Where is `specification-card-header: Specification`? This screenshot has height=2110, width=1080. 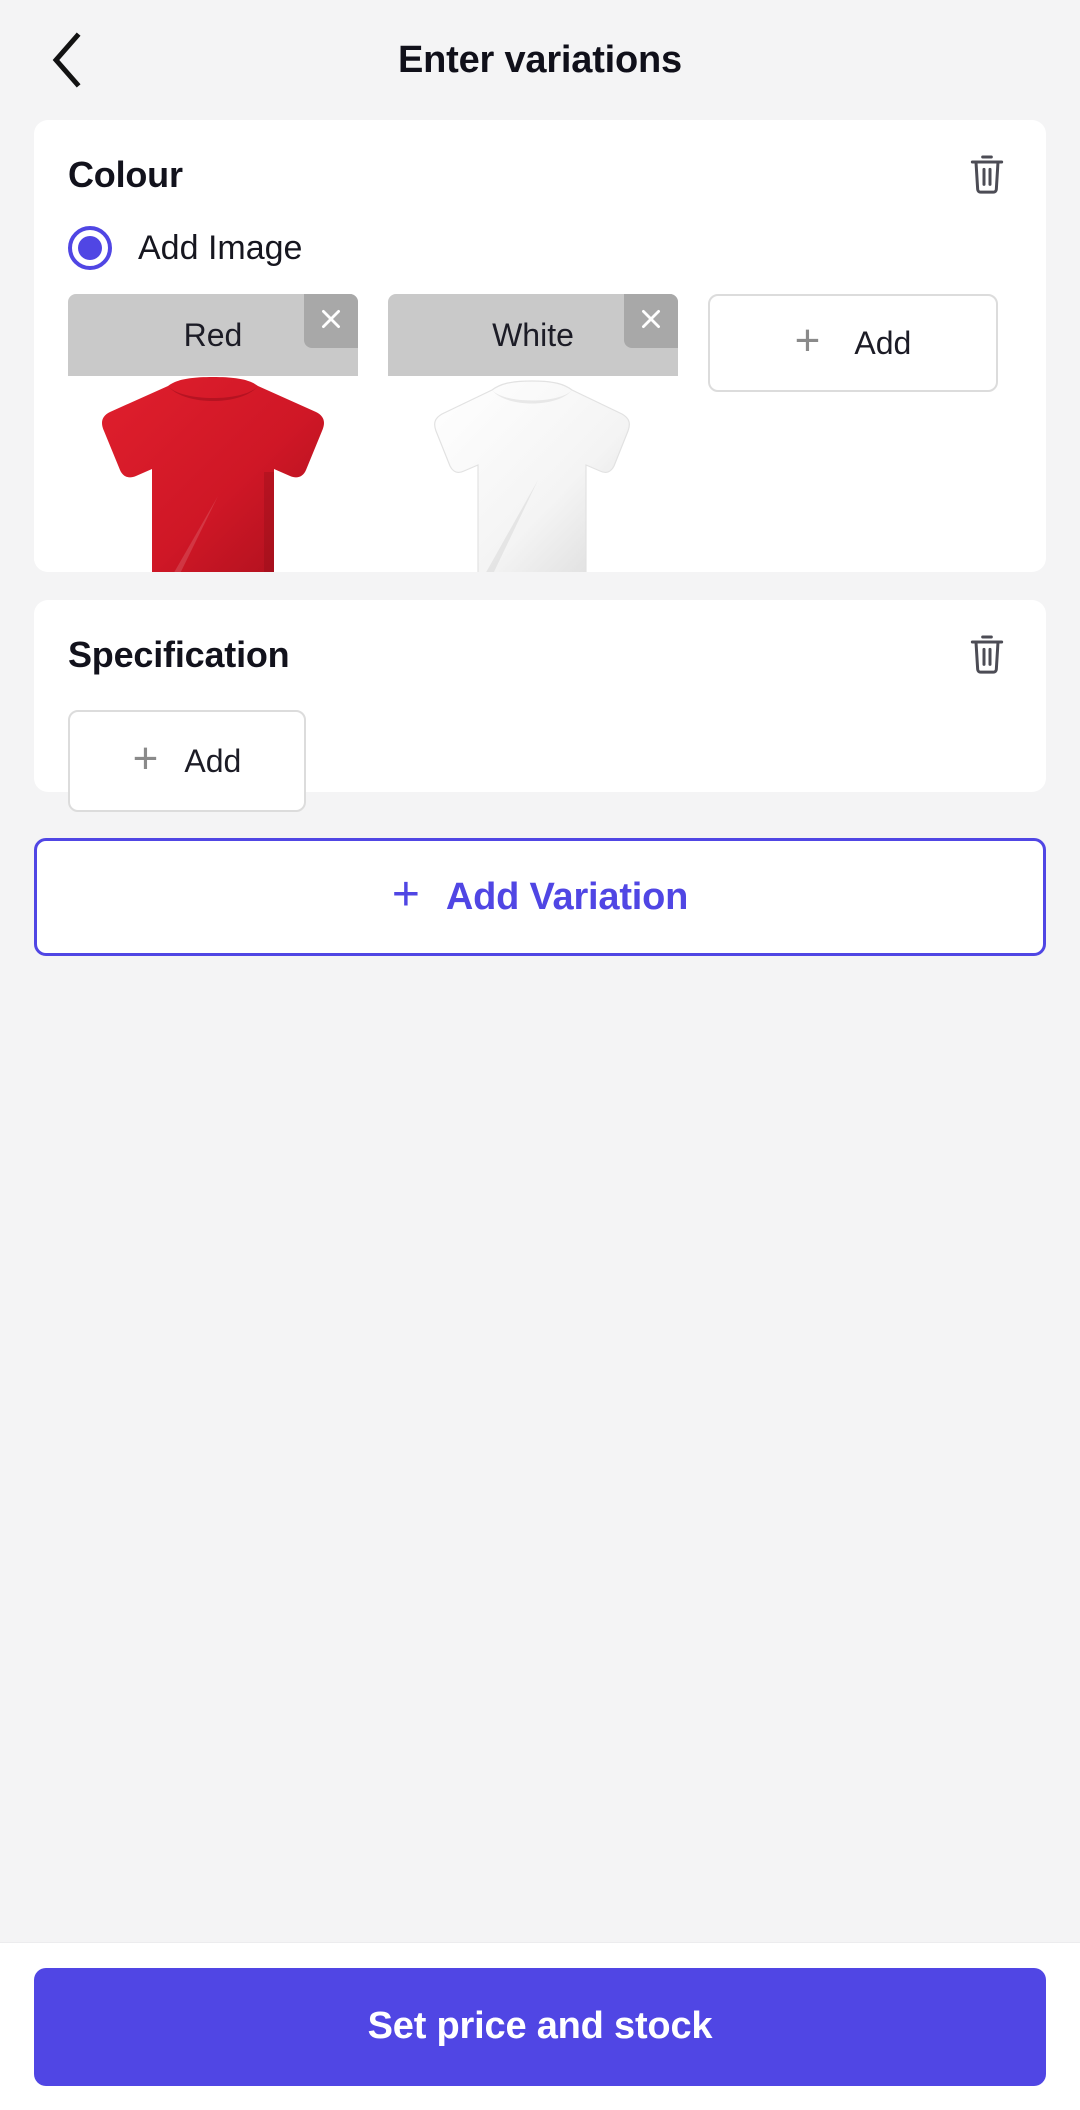
specification-card-header: Specification is located at coordinates (540, 642).